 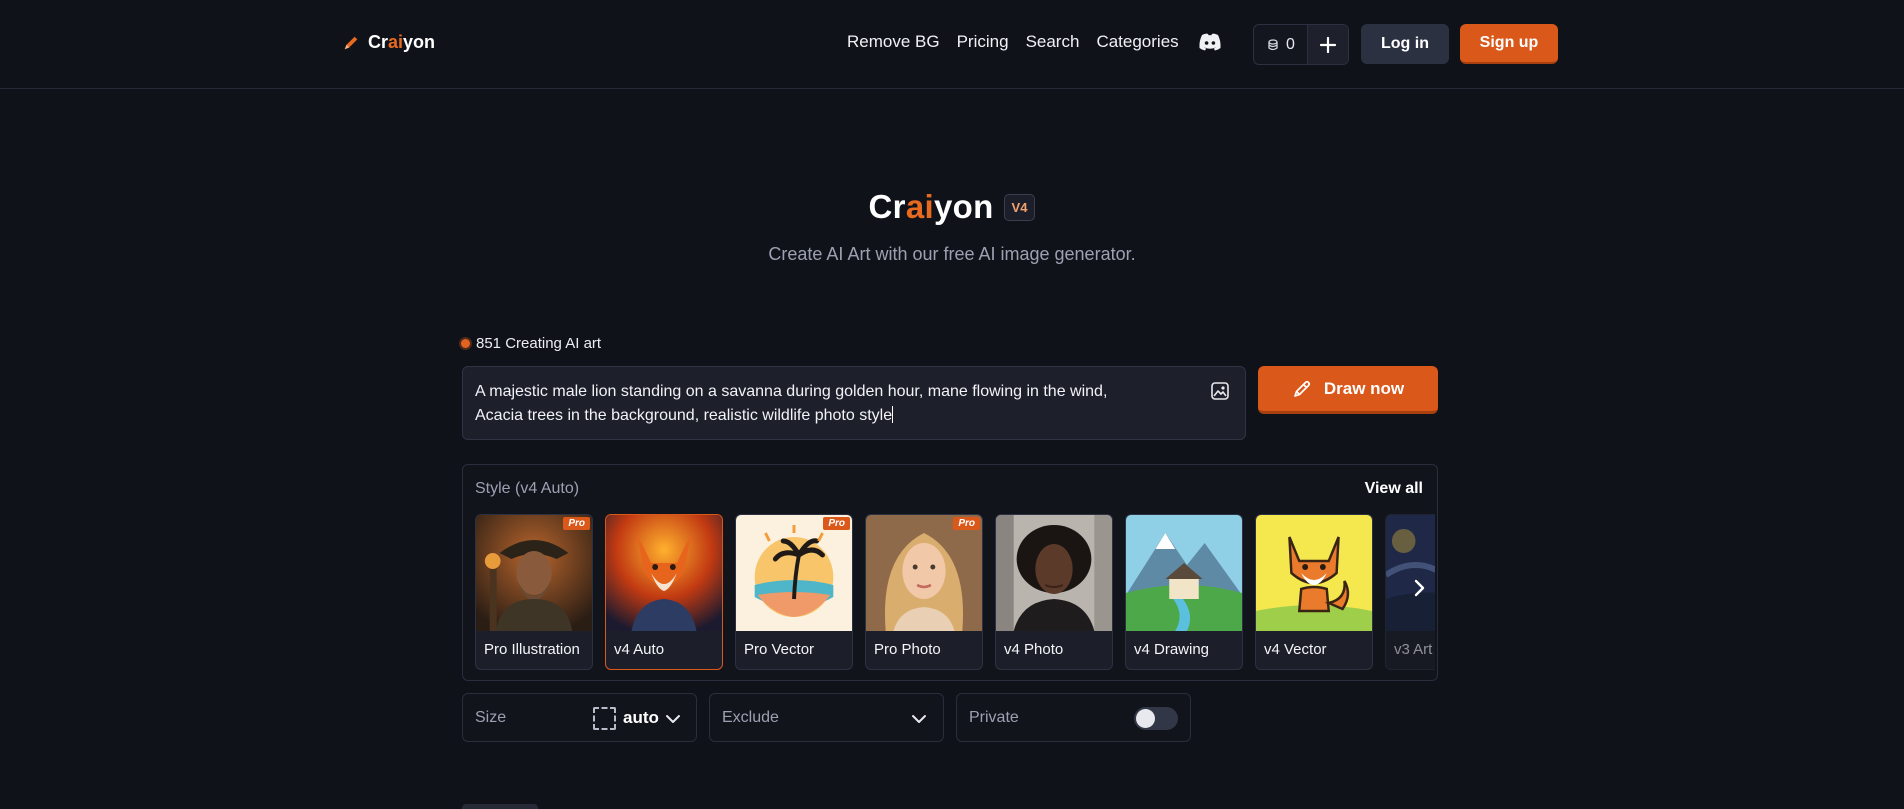 What do you see at coordinates (1273, 44) in the screenshot?
I see `coins-icon` at bounding box center [1273, 44].